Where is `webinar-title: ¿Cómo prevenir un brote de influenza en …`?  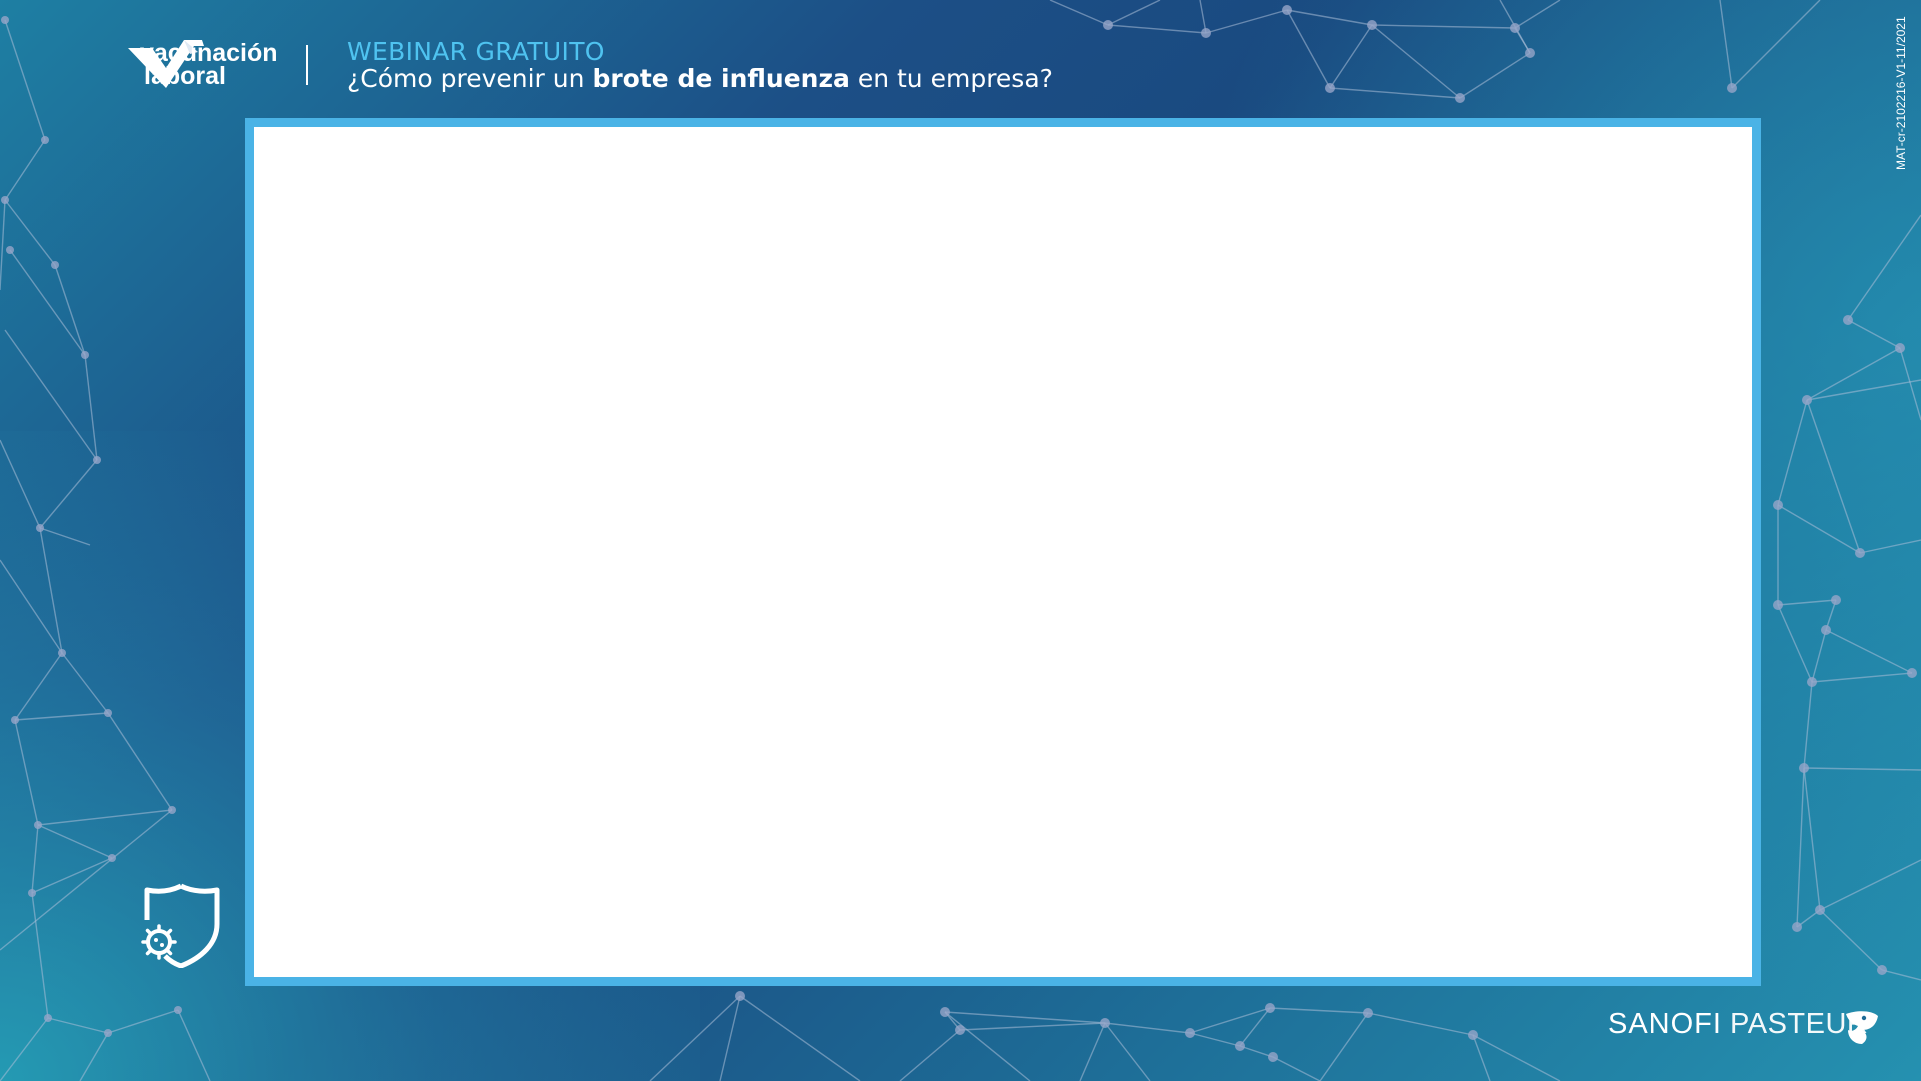
webinar-title: ¿Cómo prevenir un brote de influenza en … is located at coordinates (700, 78).